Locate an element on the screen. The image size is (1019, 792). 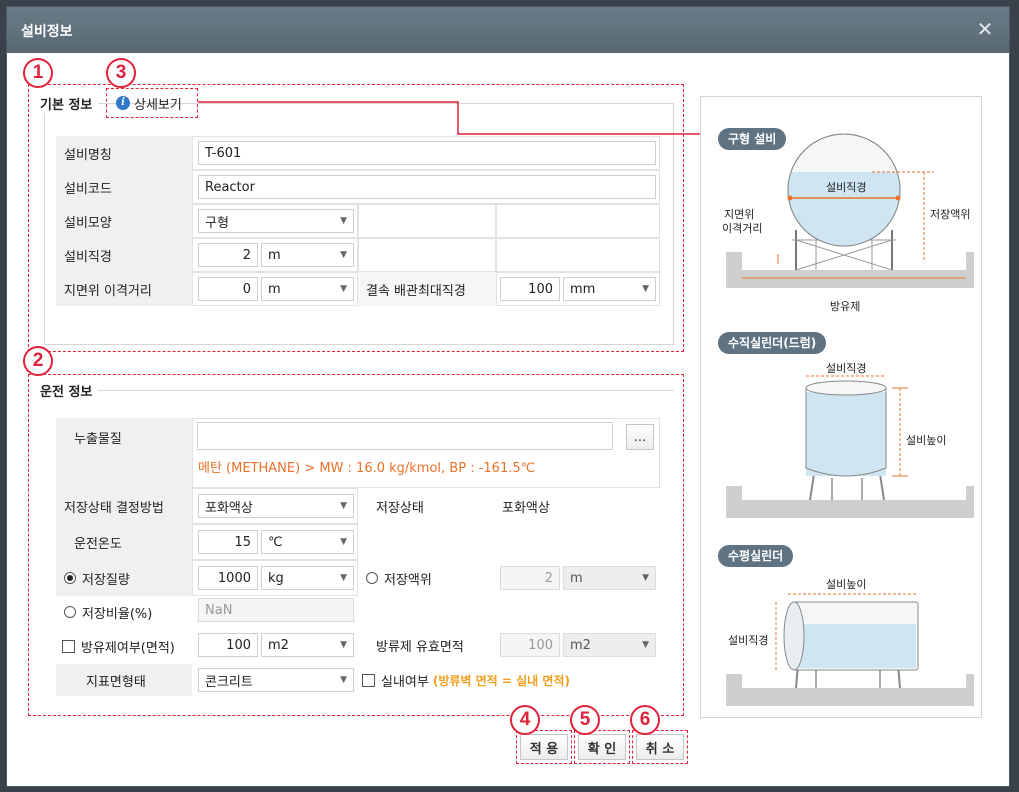
ok-button: 확 인 is located at coordinates (602, 747).